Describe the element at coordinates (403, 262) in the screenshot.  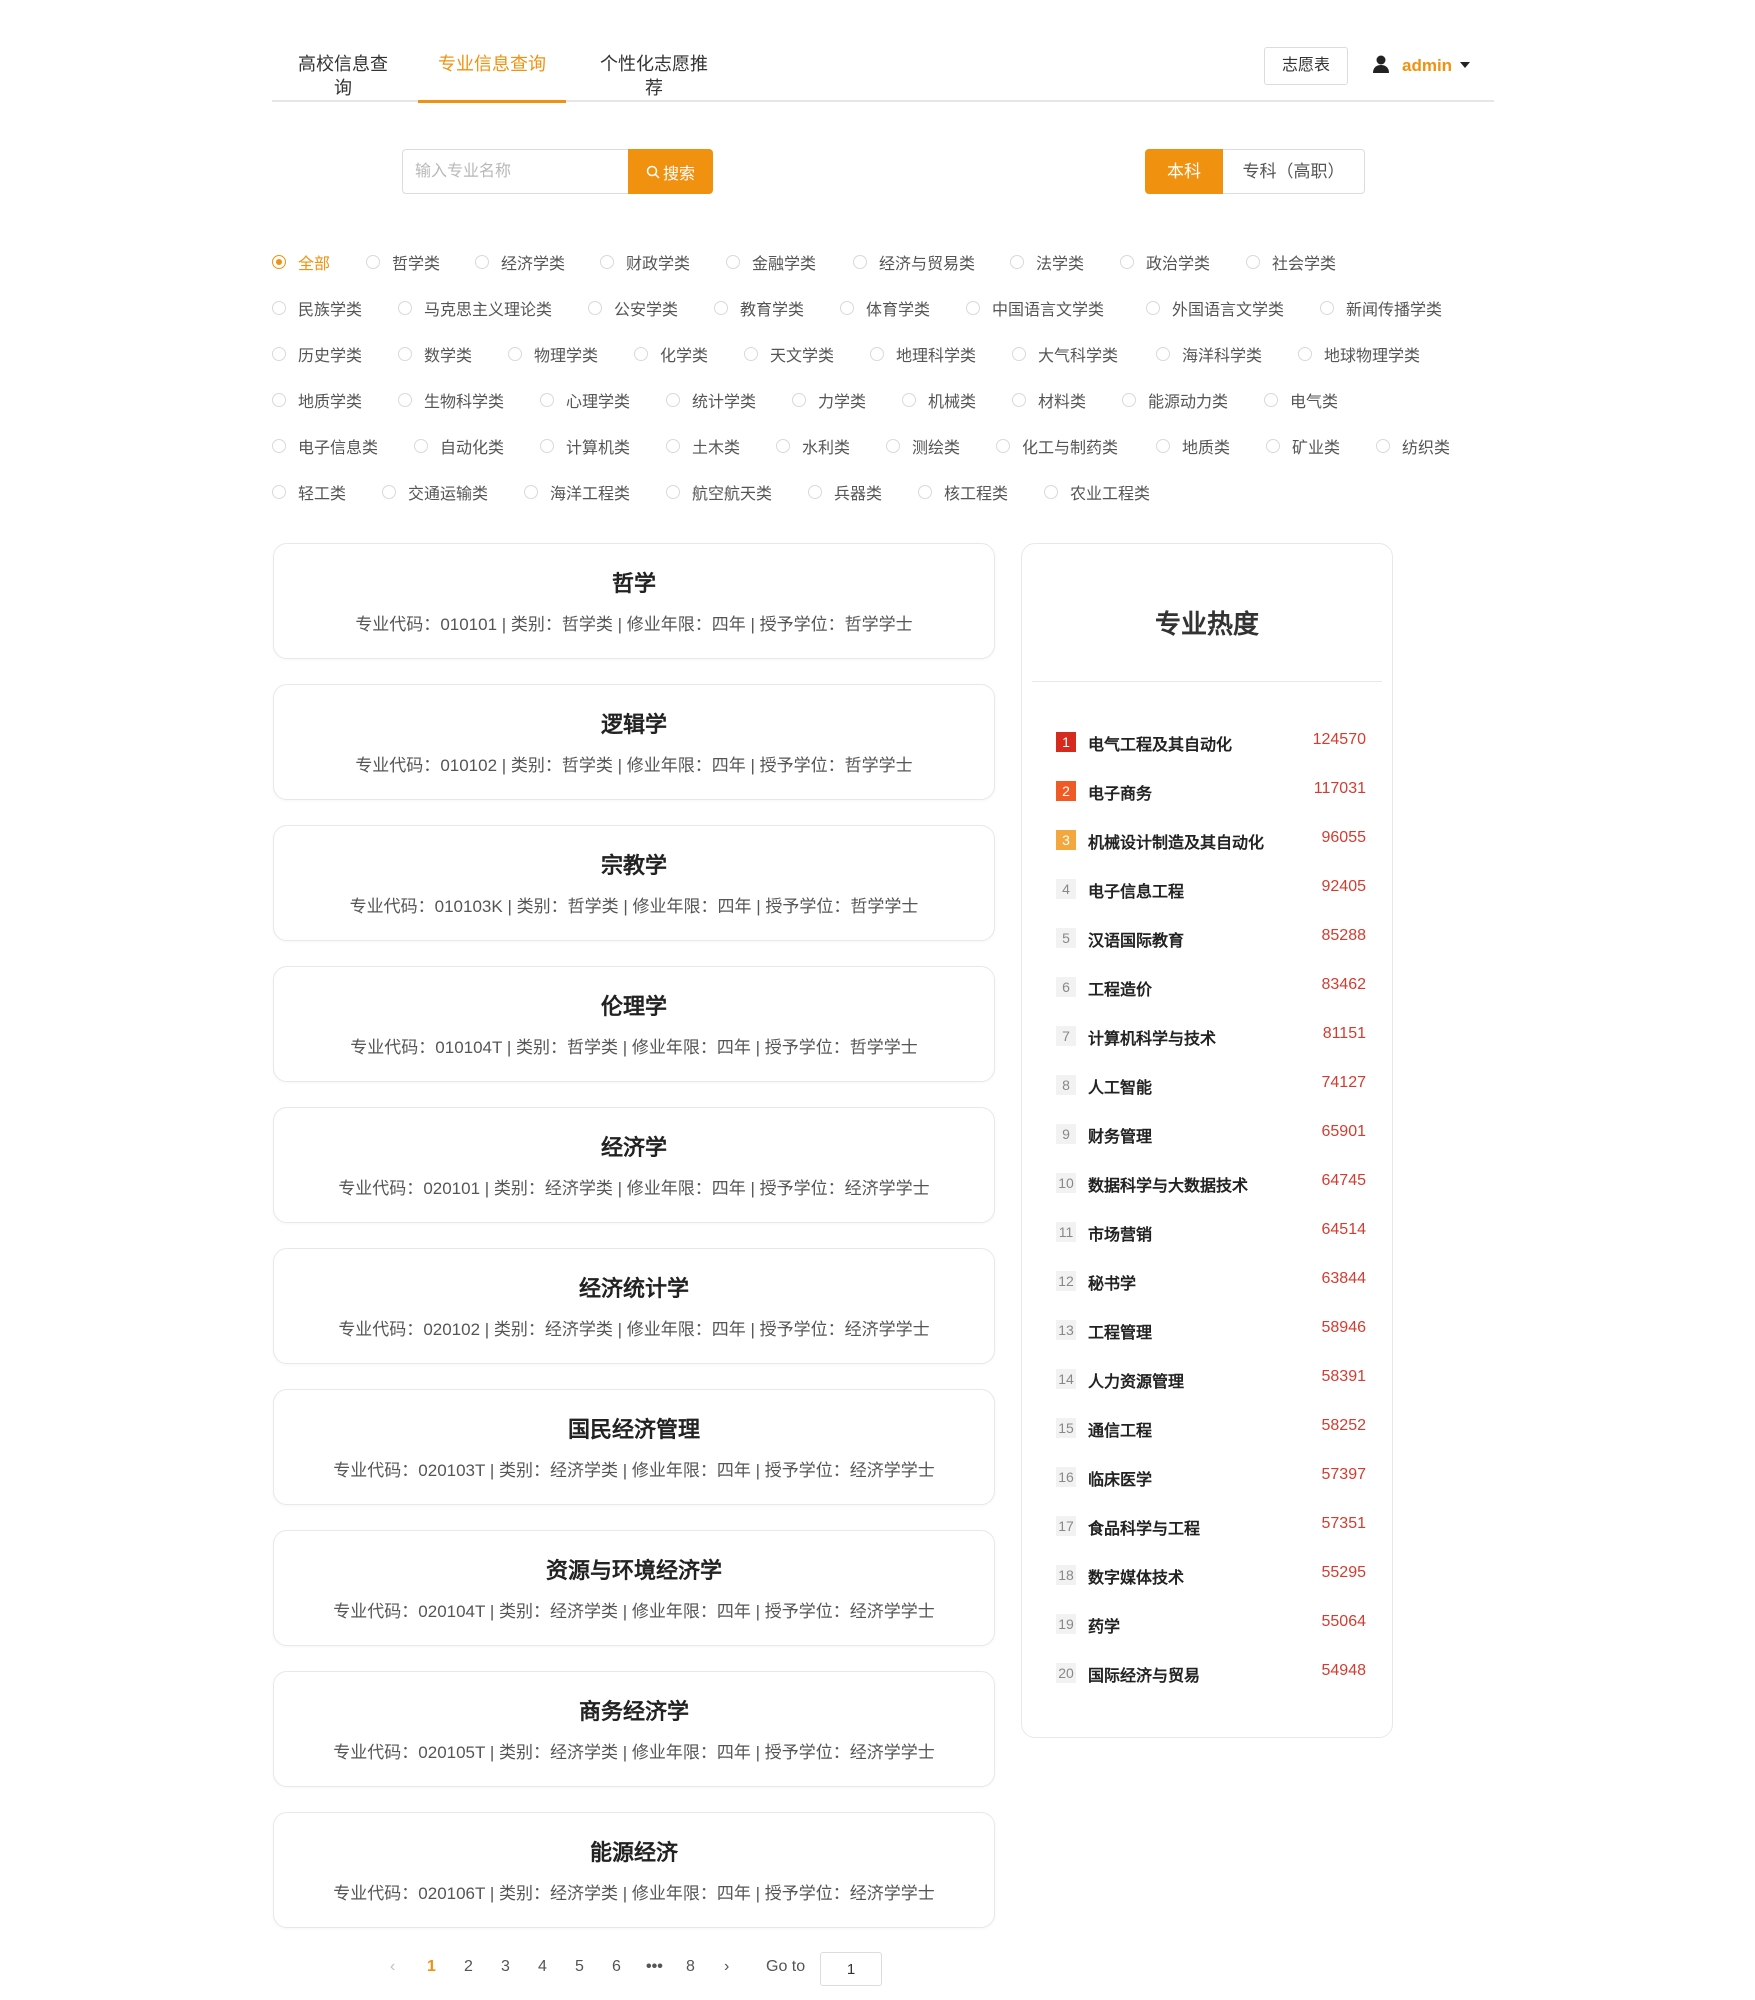
I see `category-radio: 哲学类` at that location.